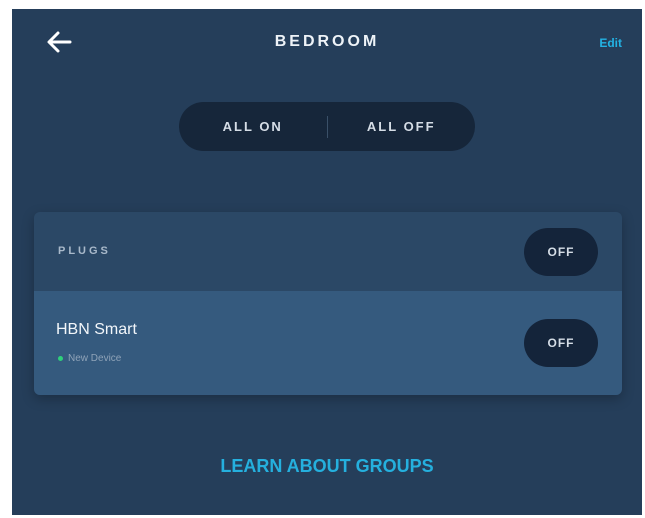 The image size is (645, 518). Describe the element at coordinates (610, 43) in the screenshot. I see `edit-button: Edit` at that location.